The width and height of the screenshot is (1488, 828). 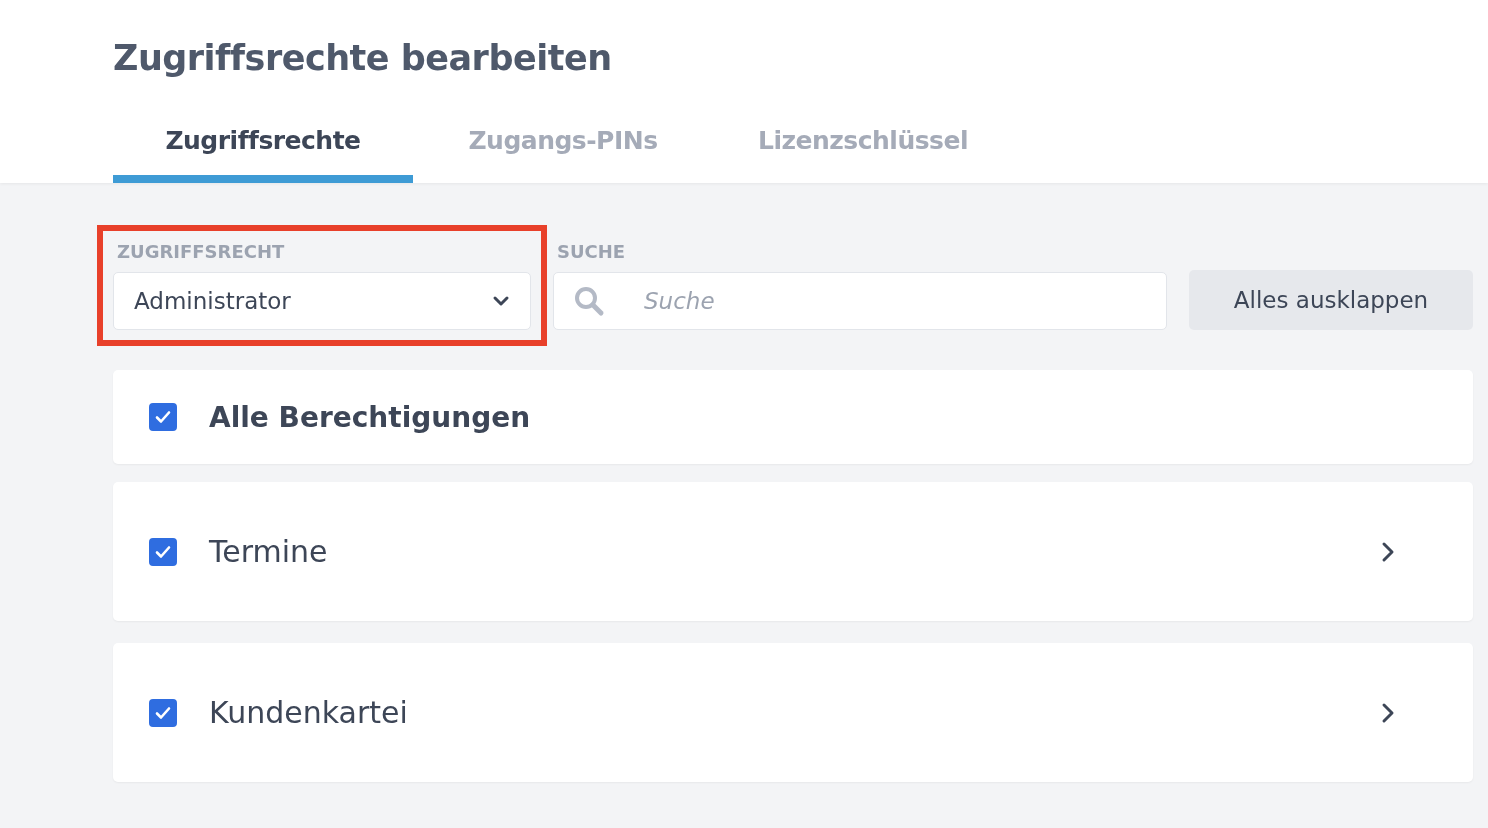 I want to click on tab: Zugriffsrechte, so click(x=263, y=154).